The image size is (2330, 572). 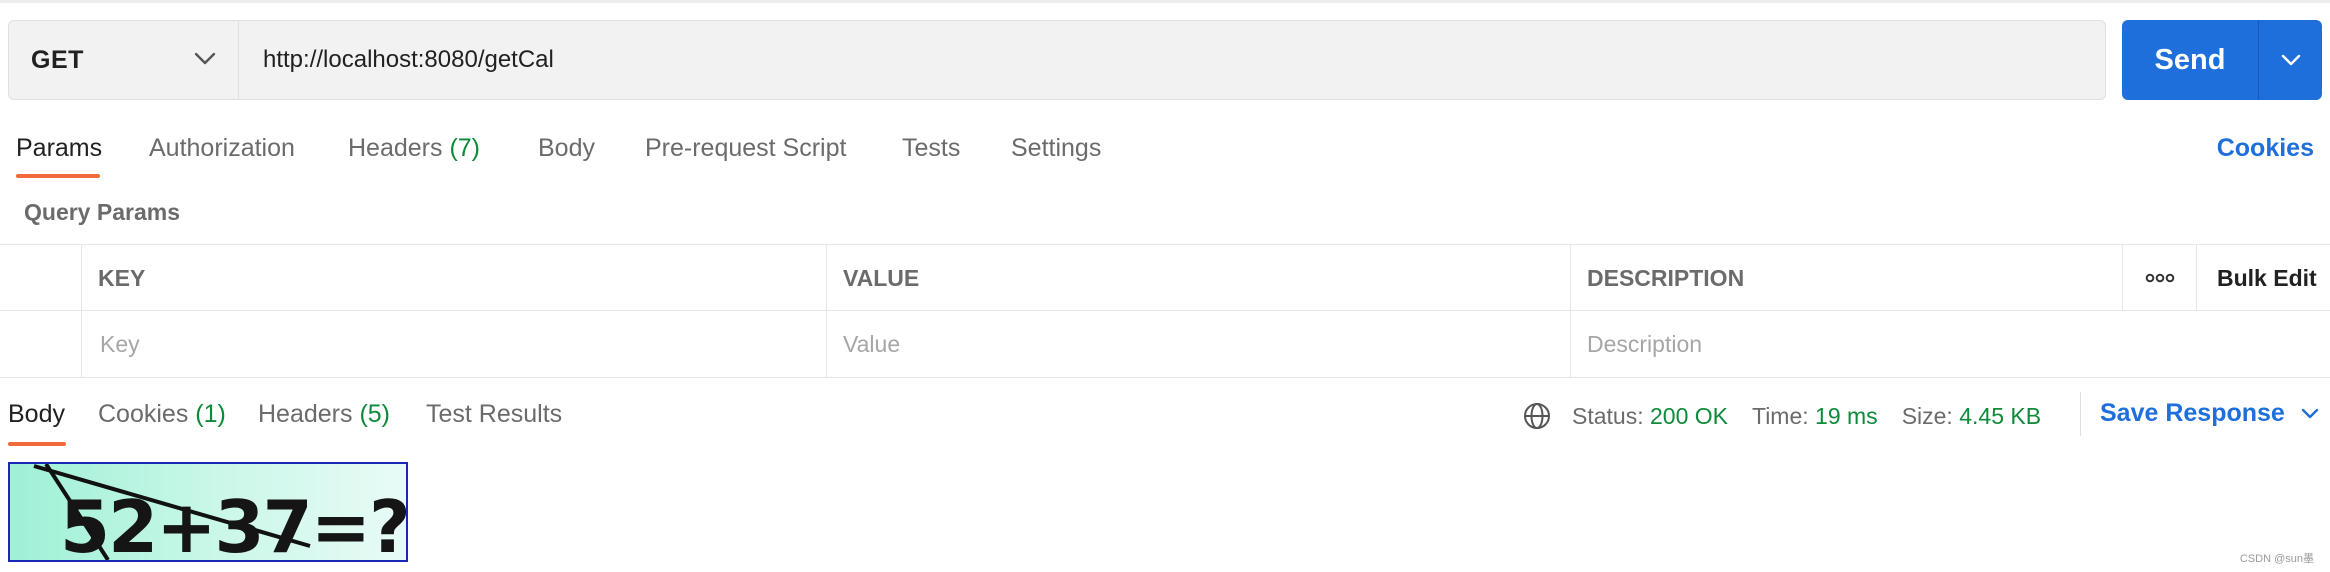 I want to click on method-label: GET, so click(x=57, y=59).